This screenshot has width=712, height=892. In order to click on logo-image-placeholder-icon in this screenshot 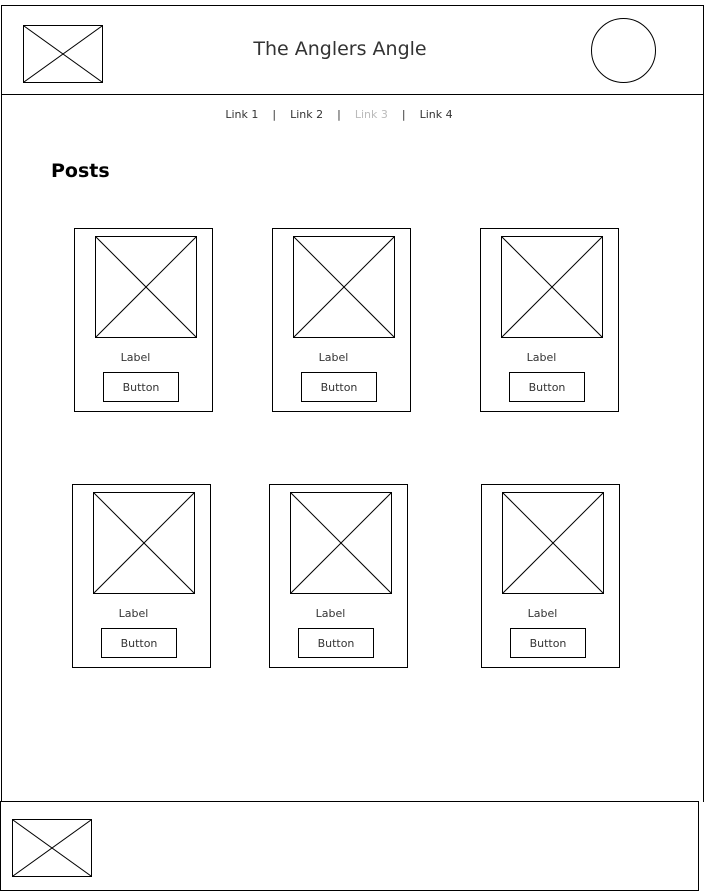, I will do `click(63, 54)`.